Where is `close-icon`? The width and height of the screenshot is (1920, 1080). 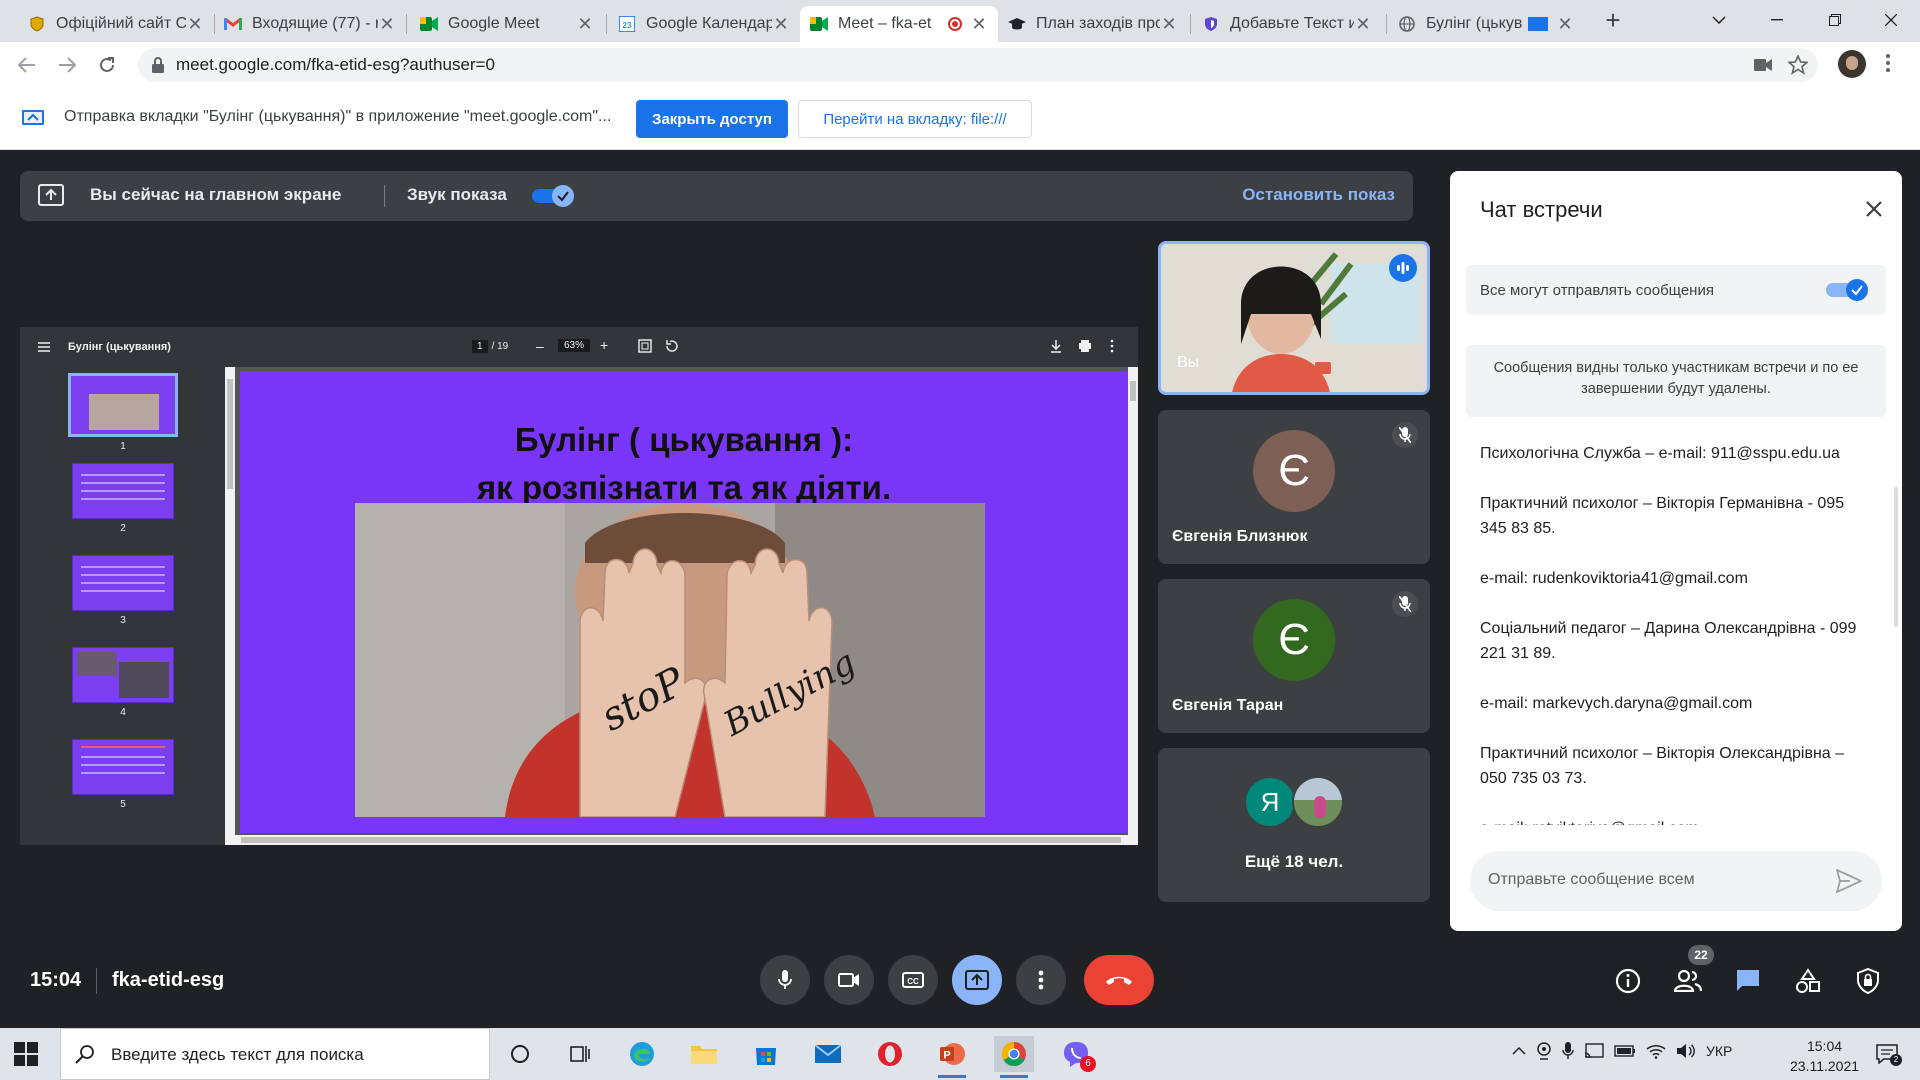
close-icon is located at coordinates (1874, 209).